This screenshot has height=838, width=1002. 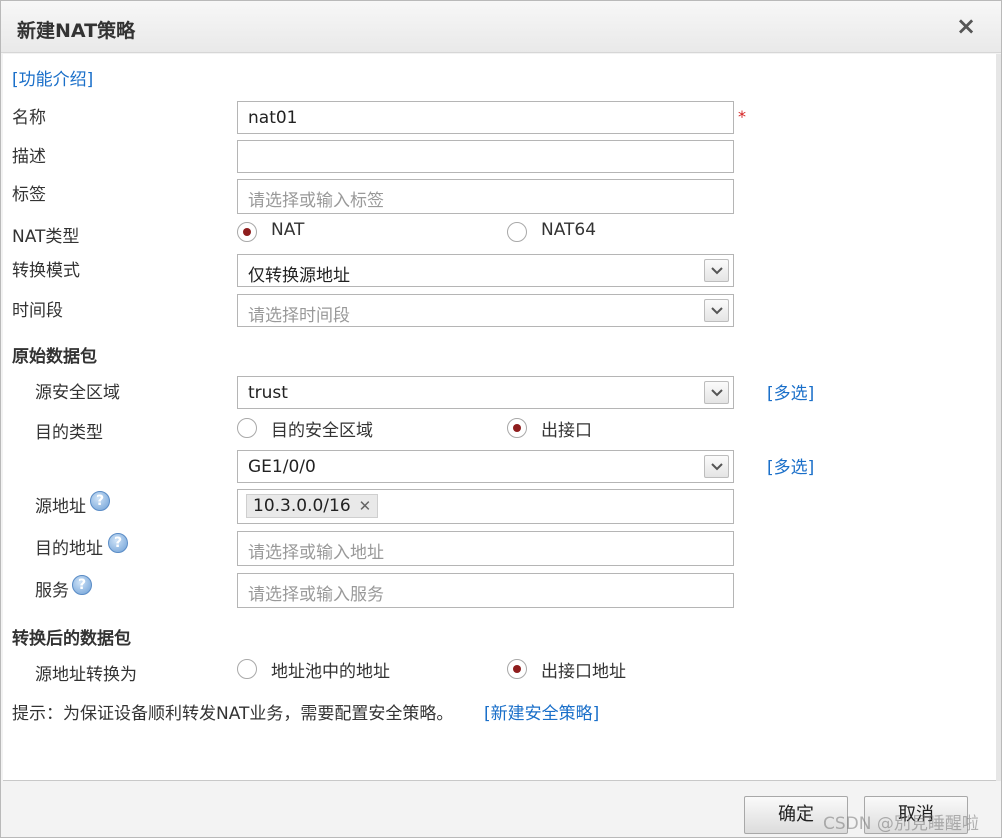 What do you see at coordinates (322, 431) in the screenshot?
I see `dest-type-zone-label: 目的安全区域` at bounding box center [322, 431].